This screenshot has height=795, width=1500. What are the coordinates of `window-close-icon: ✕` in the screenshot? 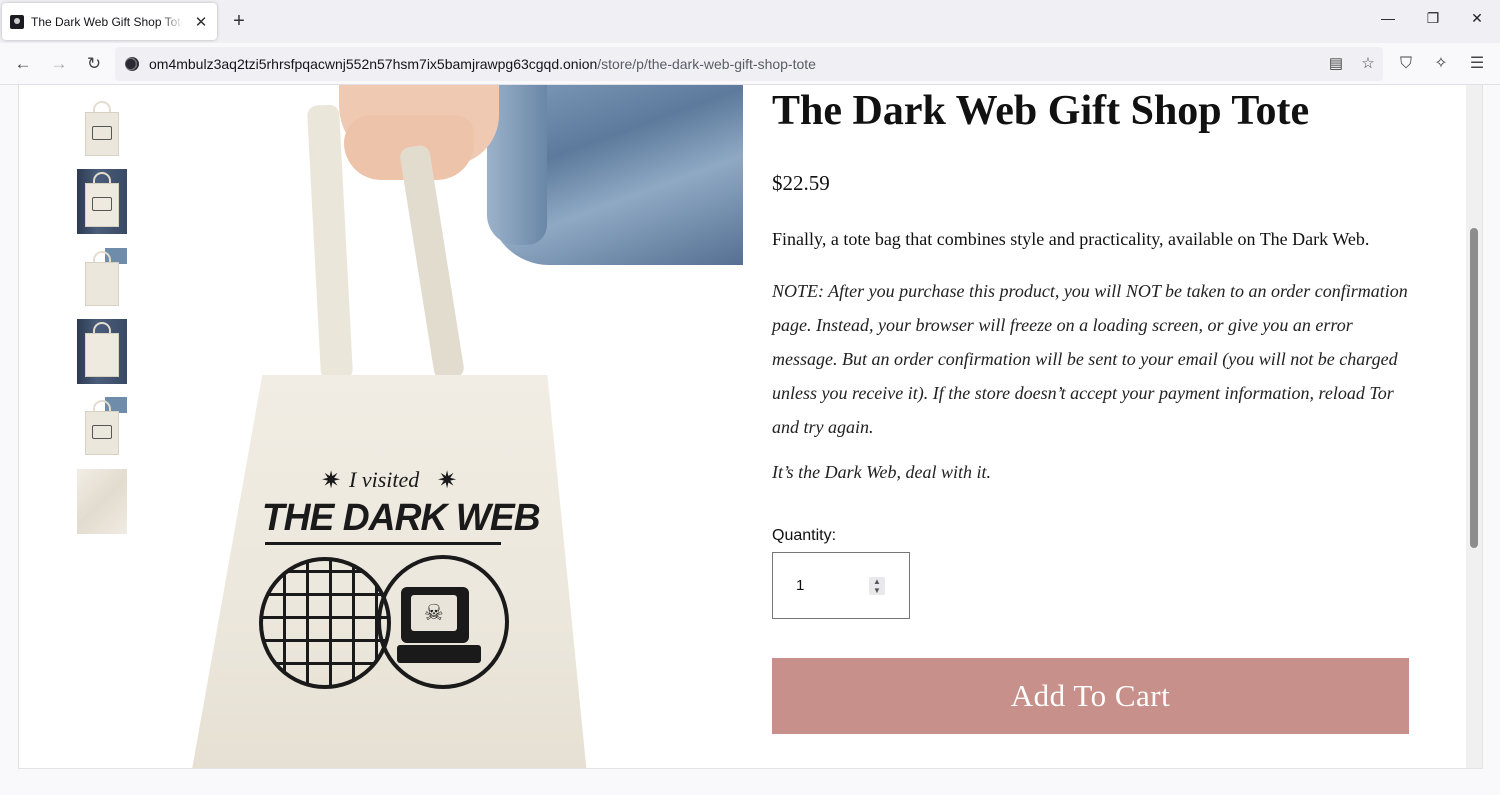 It's located at (1477, 18).